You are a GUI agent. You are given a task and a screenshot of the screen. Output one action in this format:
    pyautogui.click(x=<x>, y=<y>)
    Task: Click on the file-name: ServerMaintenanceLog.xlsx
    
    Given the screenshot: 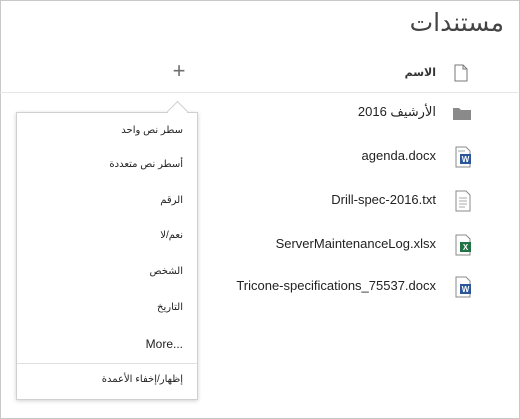 What is the action you would take?
    pyautogui.click(x=356, y=243)
    